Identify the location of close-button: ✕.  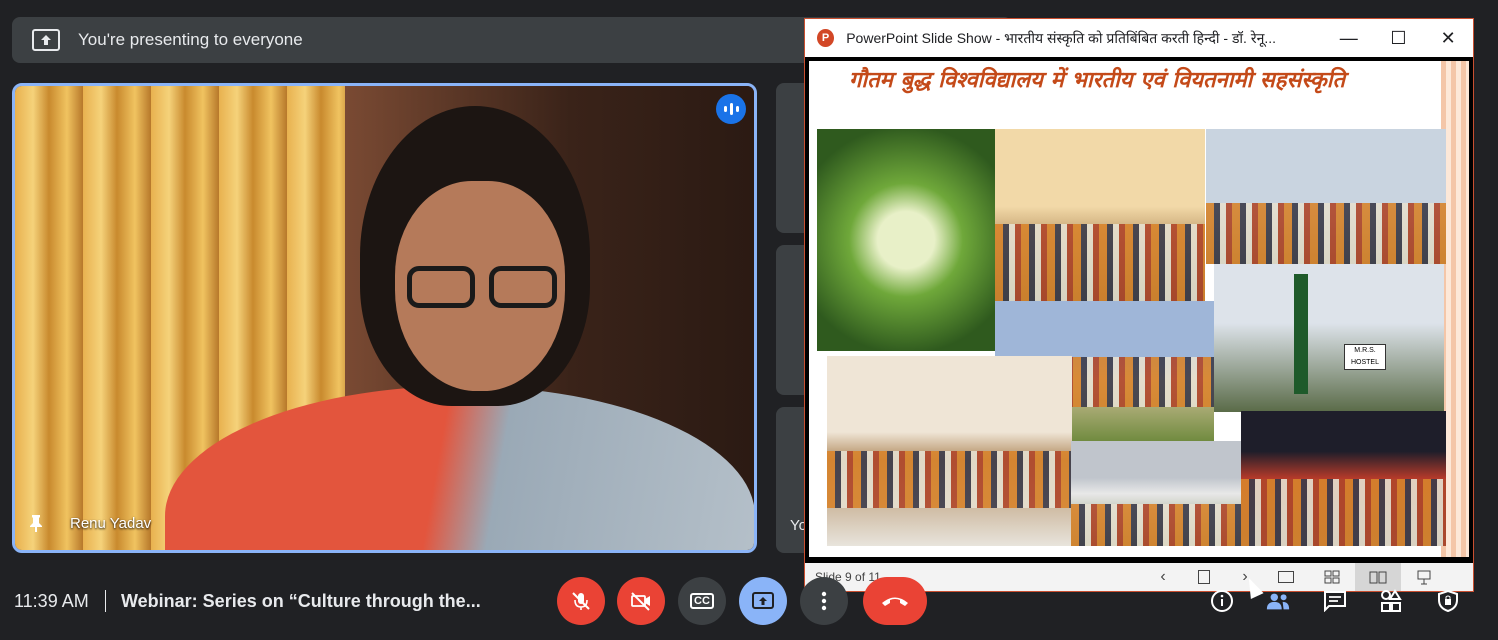
(1448, 38).